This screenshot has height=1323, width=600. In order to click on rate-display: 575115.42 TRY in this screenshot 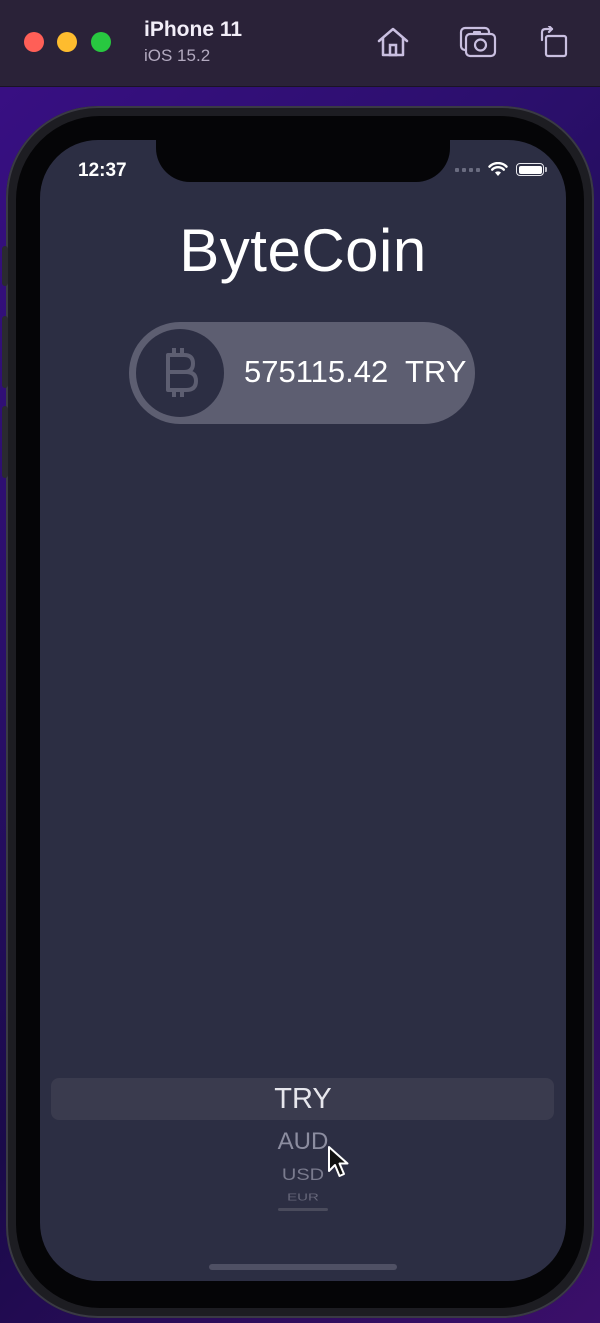, I will do `click(302, 373)`.